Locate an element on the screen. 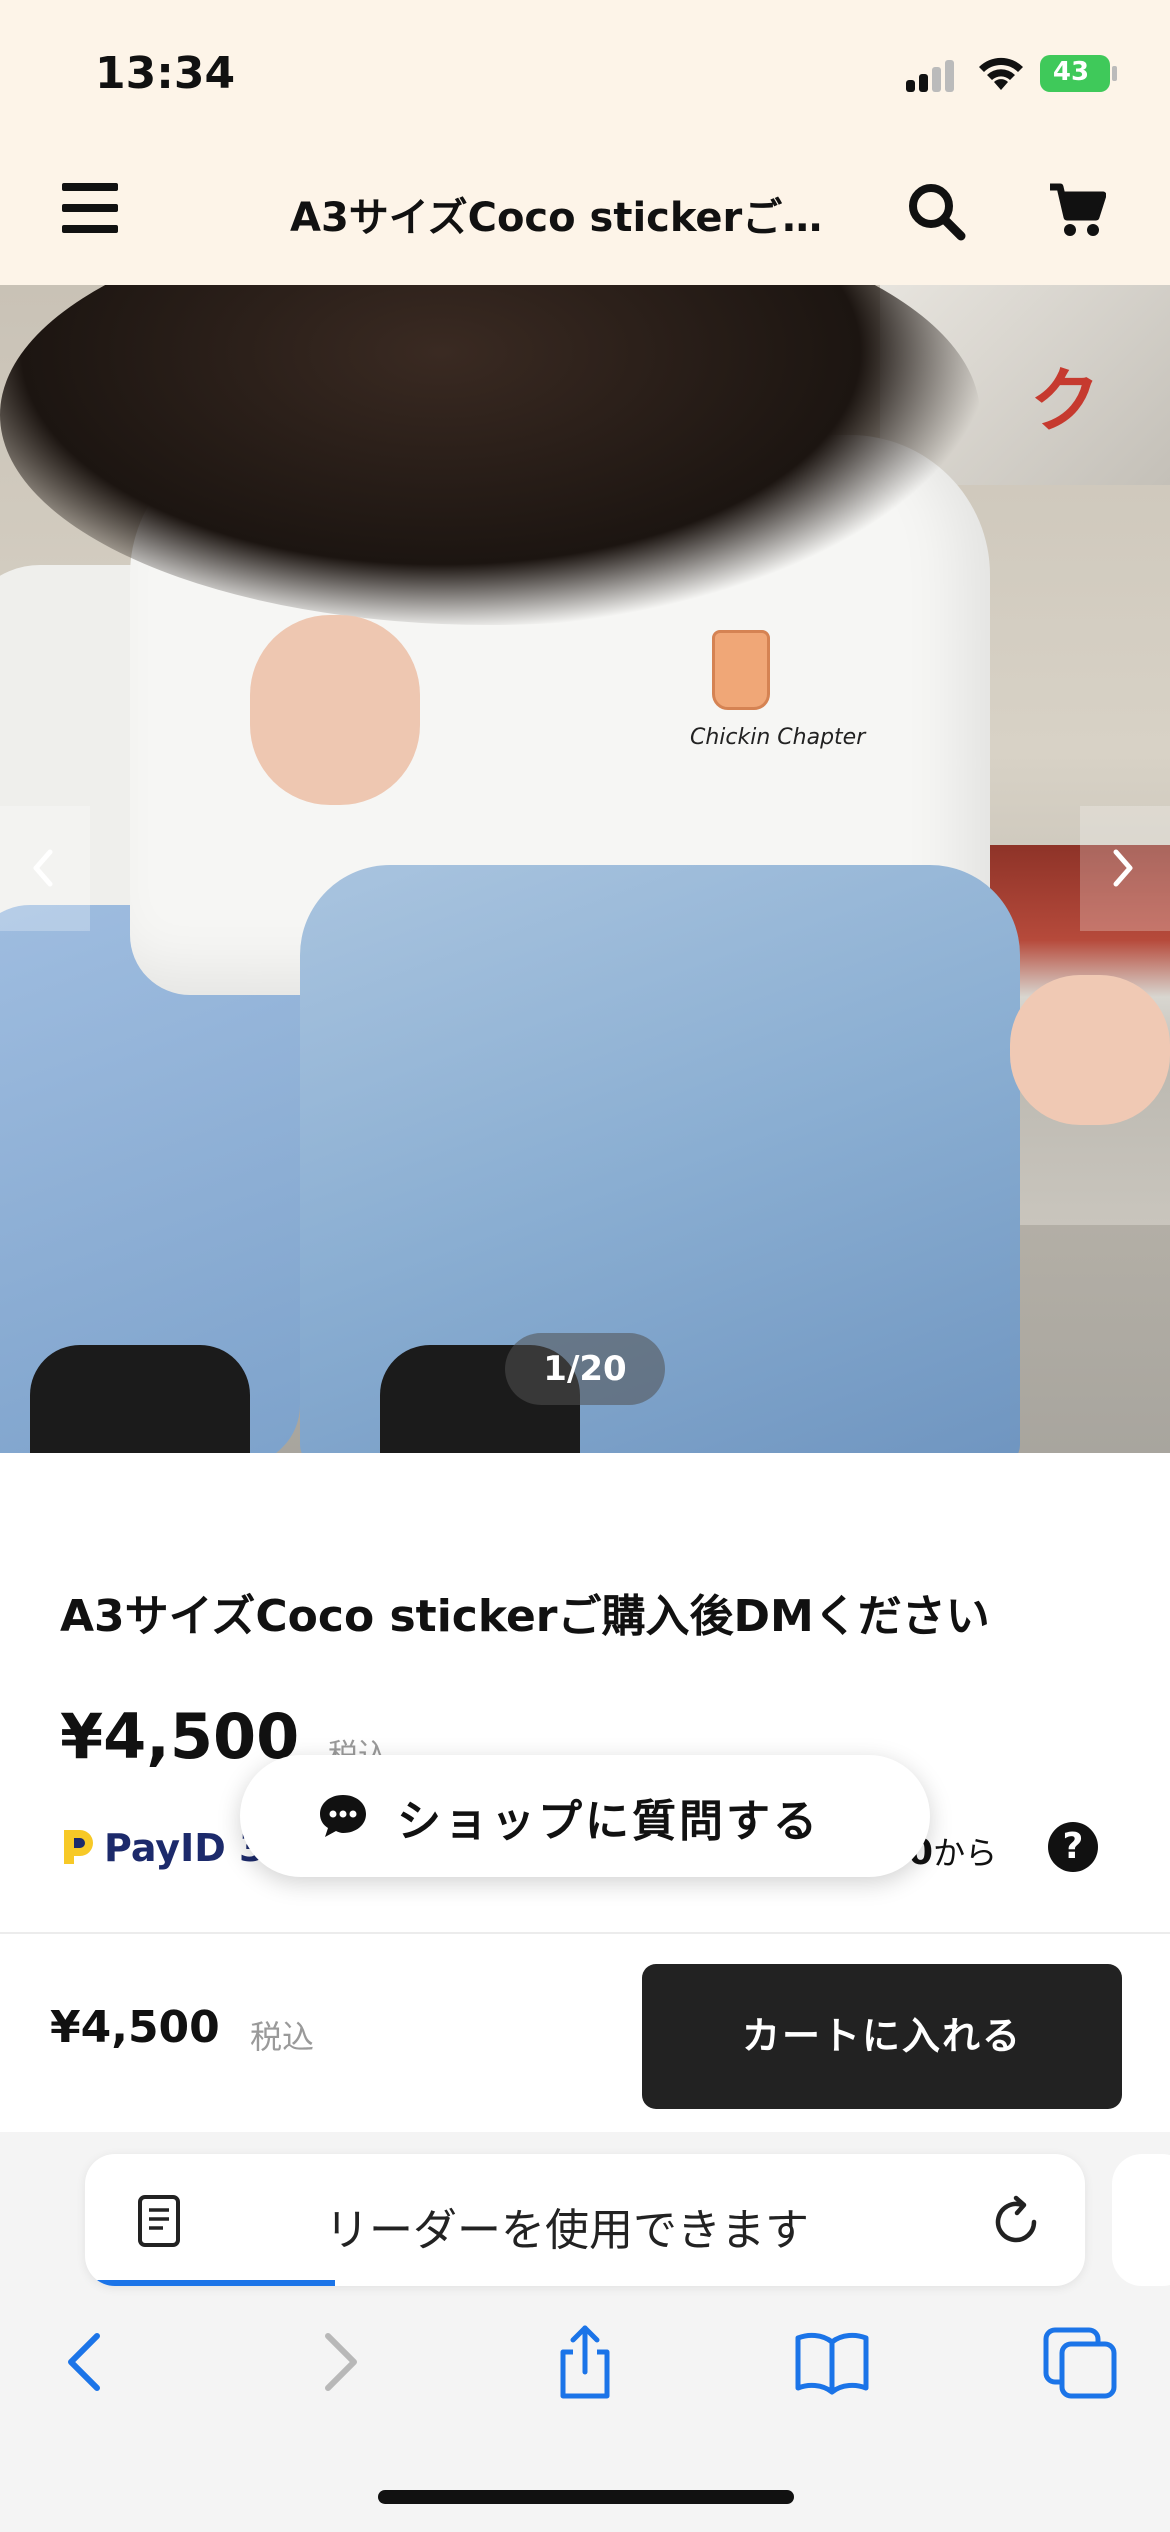 This screenshot has width=1170, height=2532. cellular-signal-icon is located at coordinates (931, 75).